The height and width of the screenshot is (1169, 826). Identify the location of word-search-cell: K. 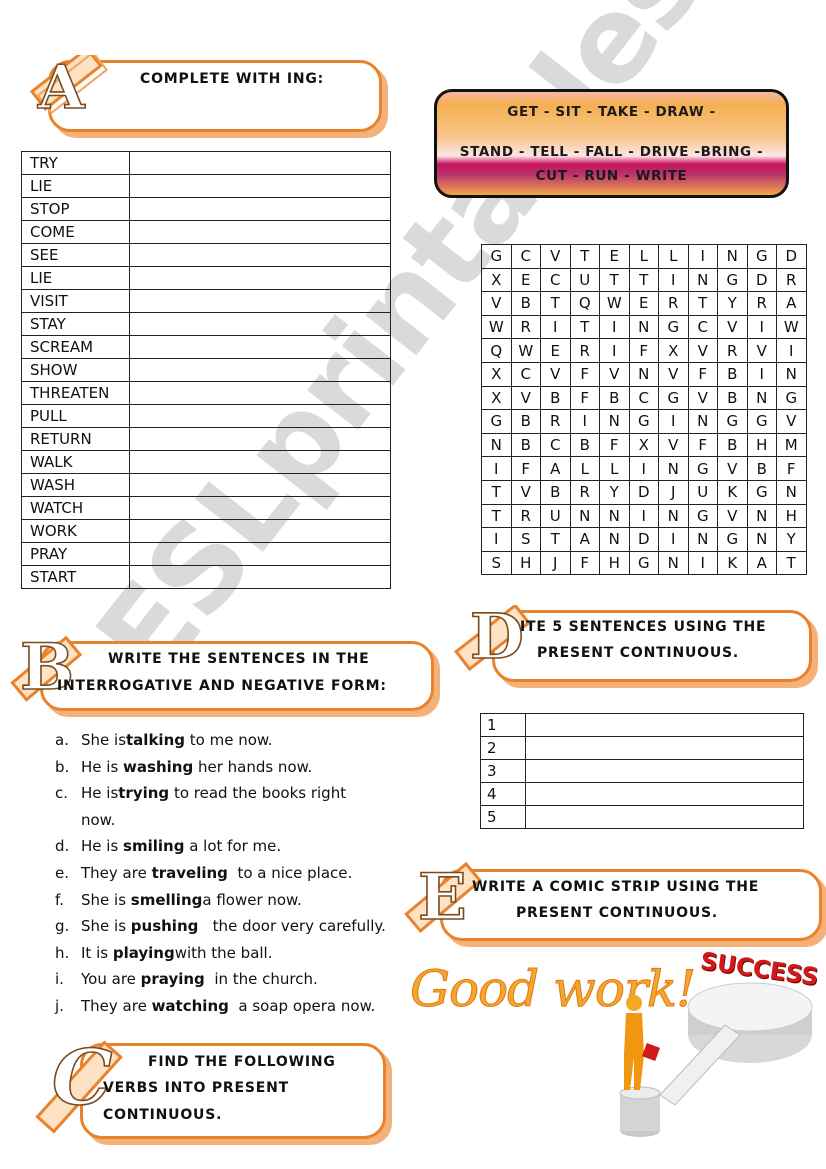
(732, 563).